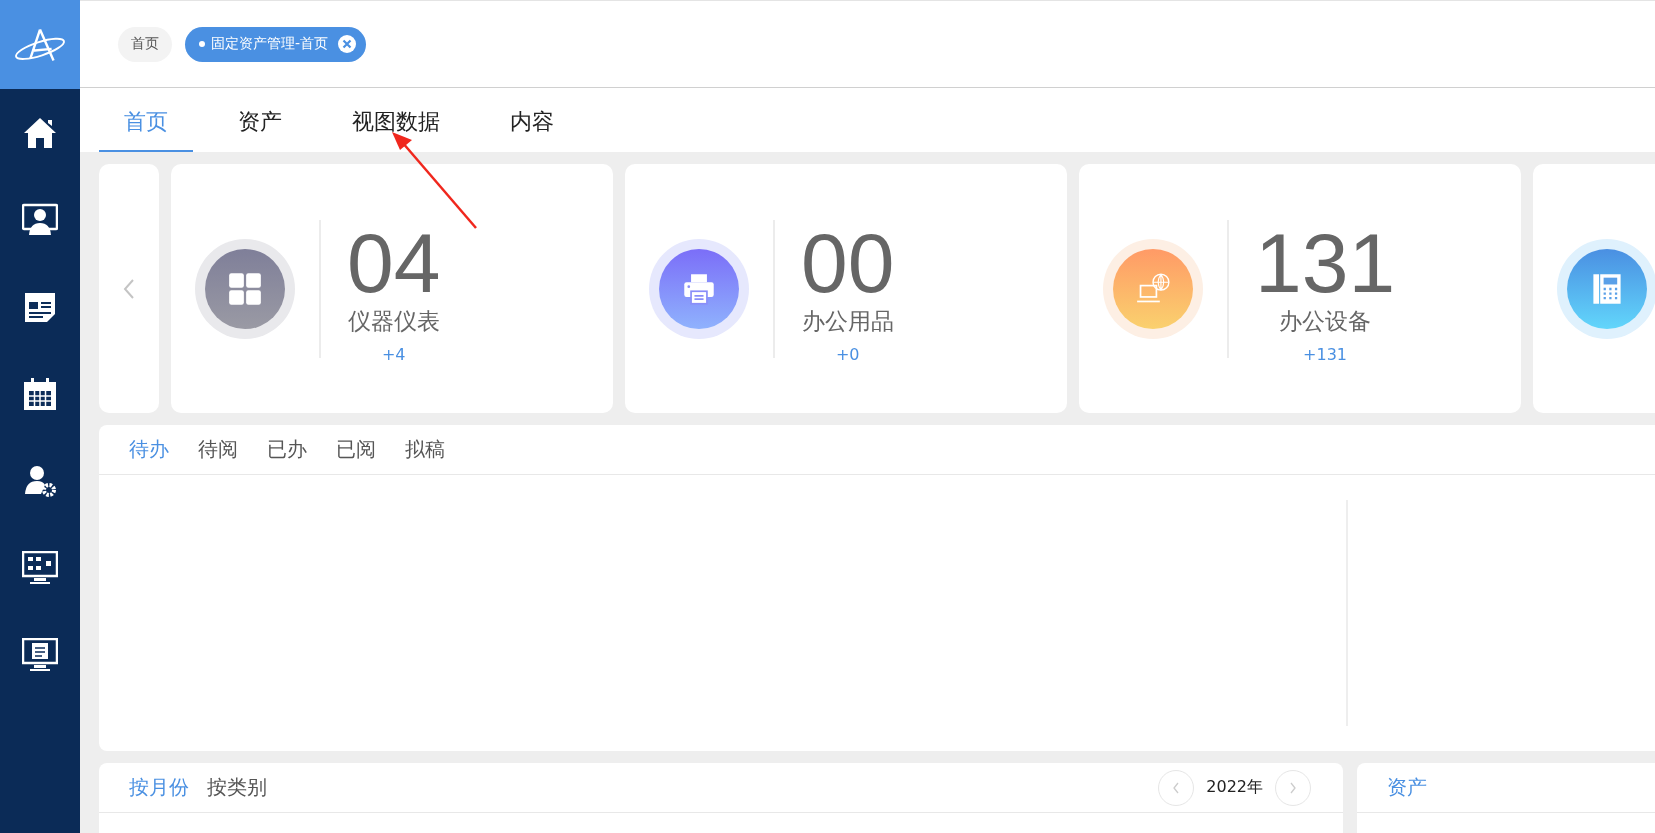  Describe the element at coordinates (396, 120) in the screenshot. I see `nav-tab: 视图数据` at that location.